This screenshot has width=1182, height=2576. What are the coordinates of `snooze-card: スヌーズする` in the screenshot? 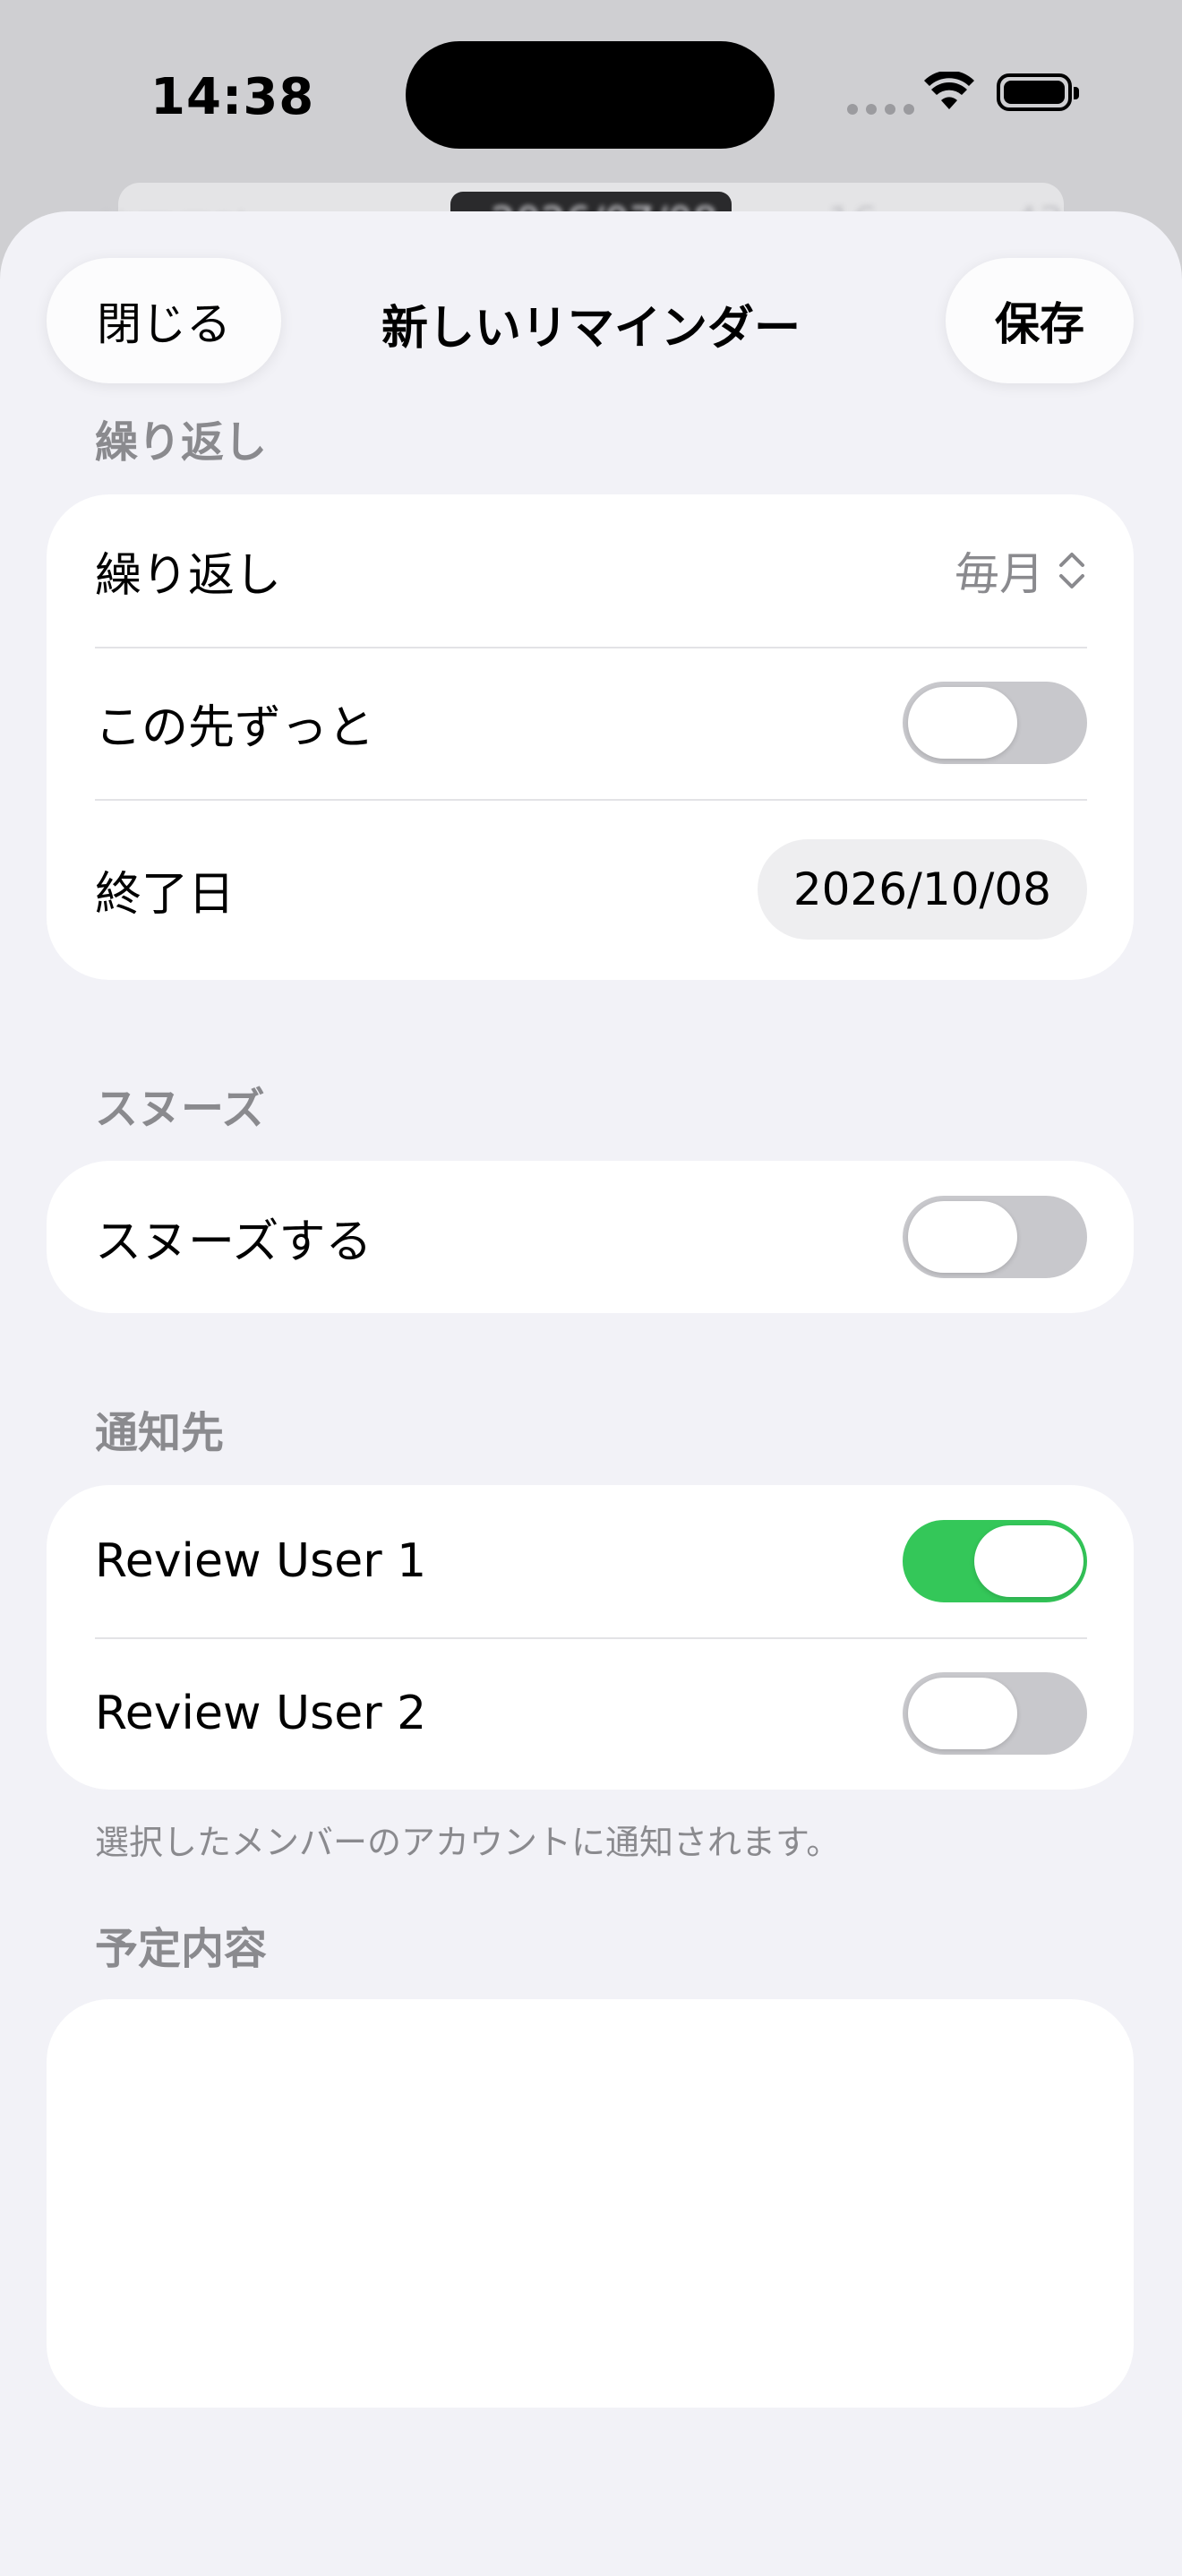 It's located at (590, 1237).